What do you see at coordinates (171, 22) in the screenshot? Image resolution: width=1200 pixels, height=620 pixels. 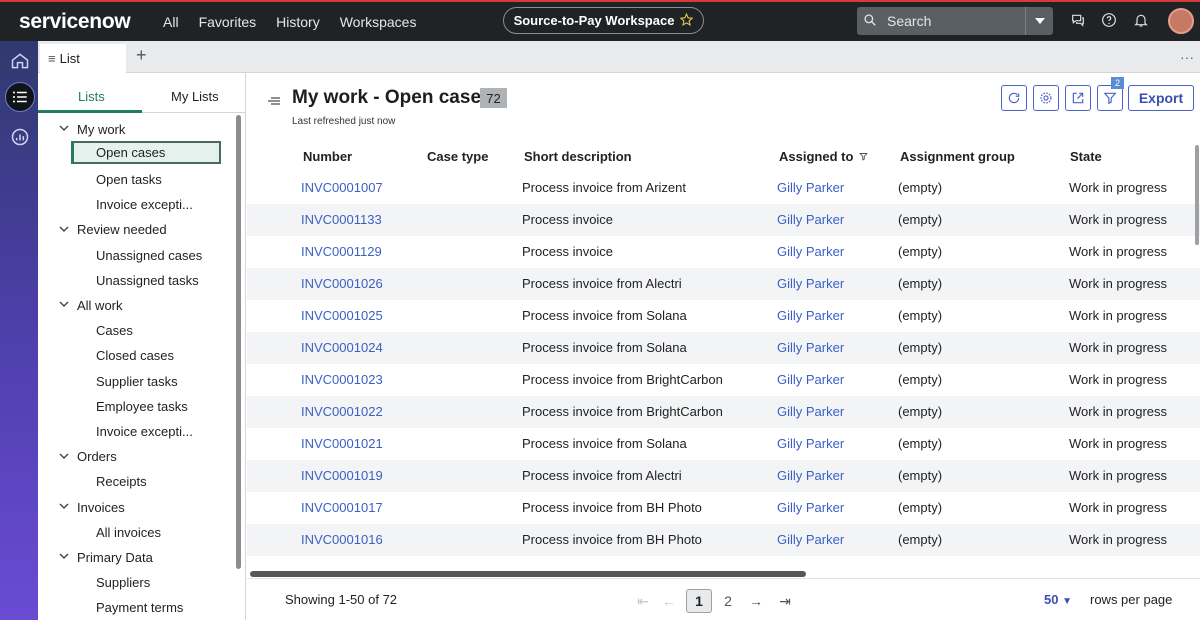 I see `nav-all: All` at bounding box center [171, 22].